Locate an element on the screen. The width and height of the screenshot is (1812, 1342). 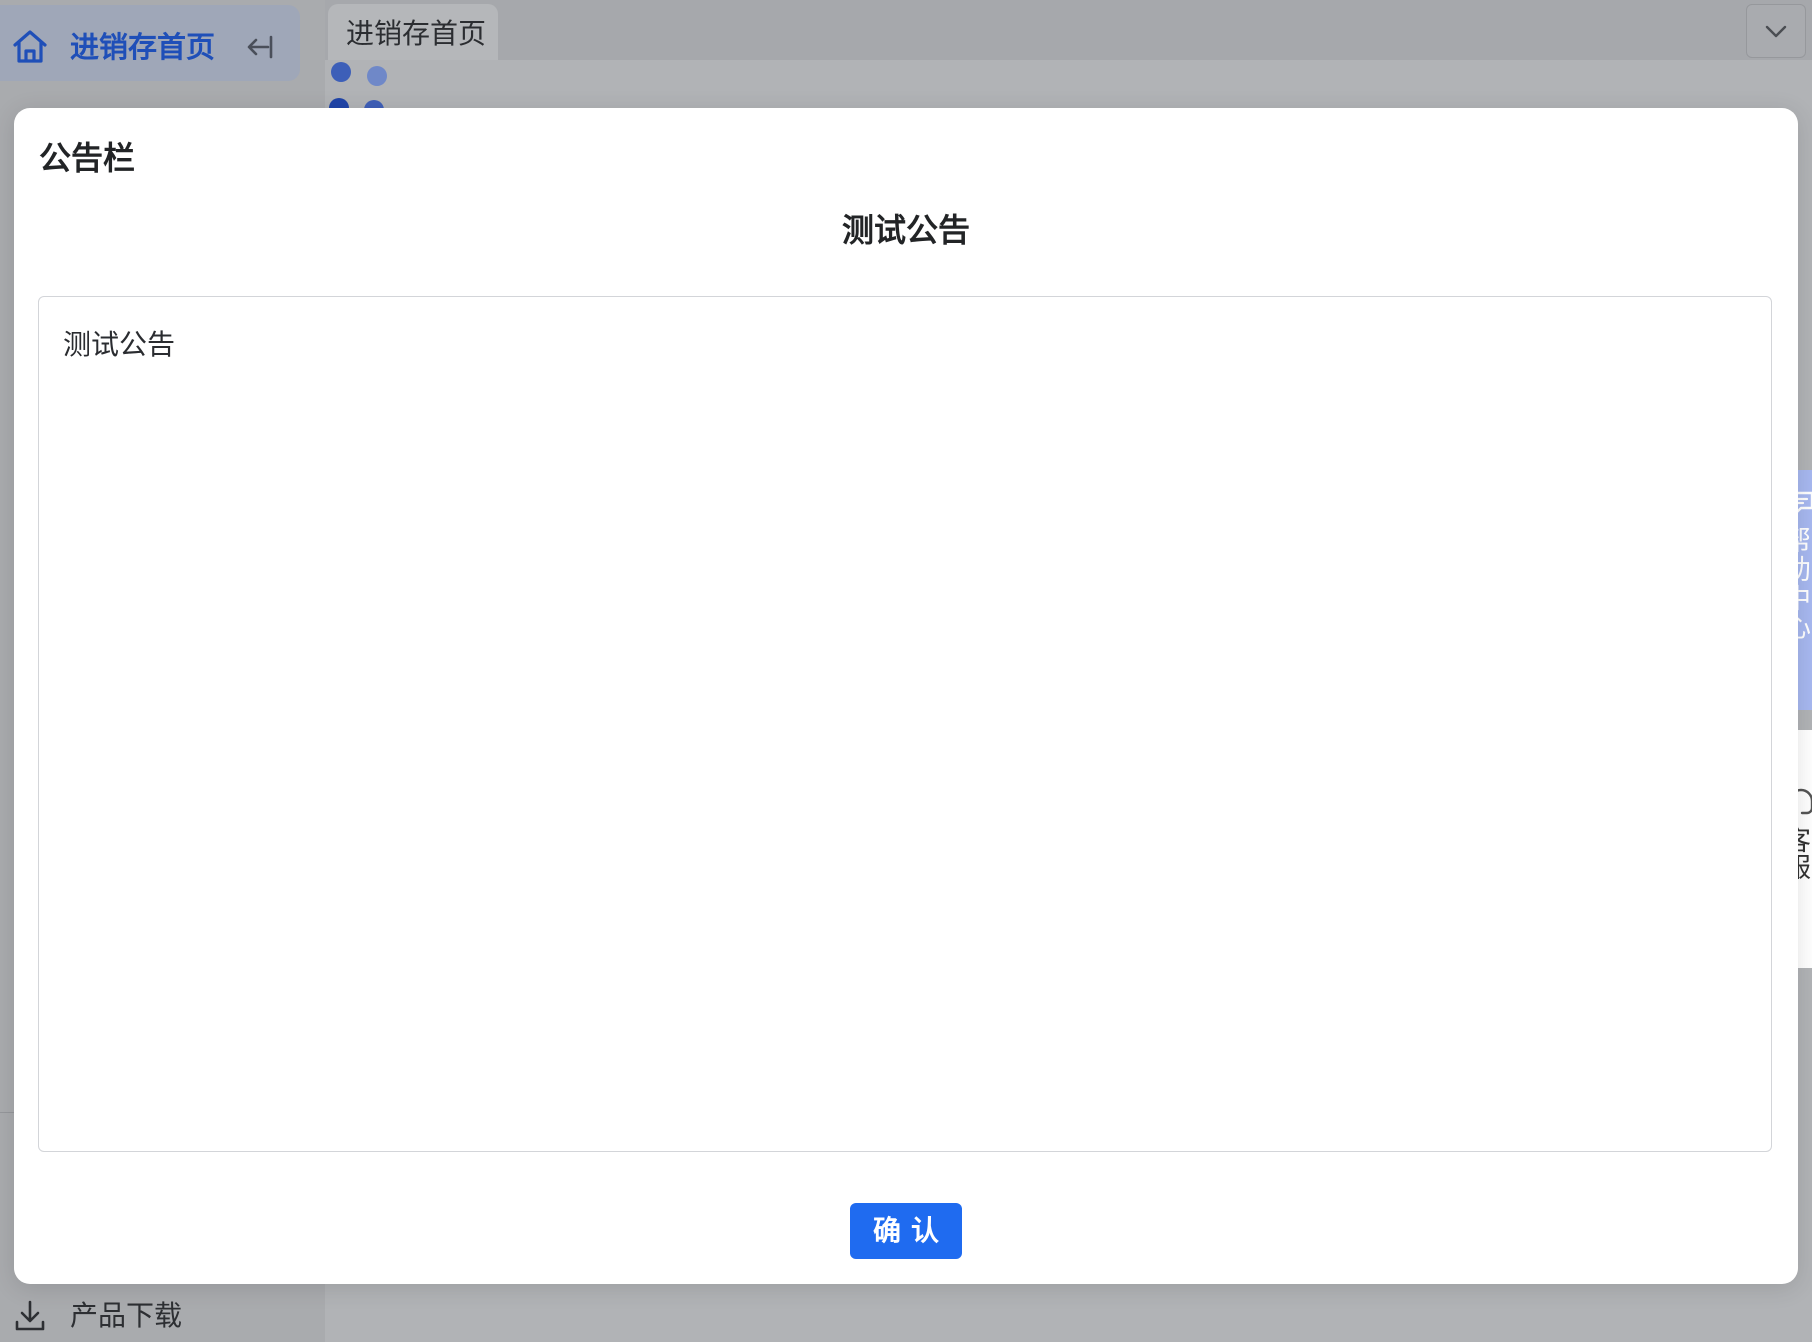
notice-title: 测试公告 is located at coordinates (905, 230).